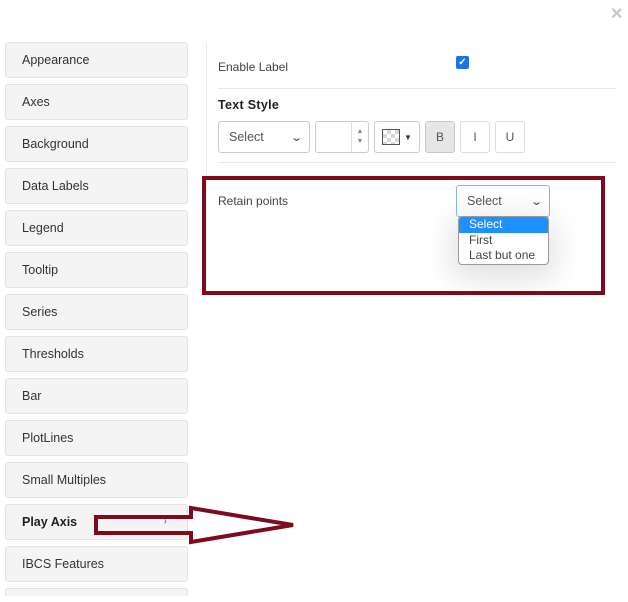  Describe the element at coordinates (96, 60) in the screenshot. I see `sidebar-item-appearance: Appearance` at that location.